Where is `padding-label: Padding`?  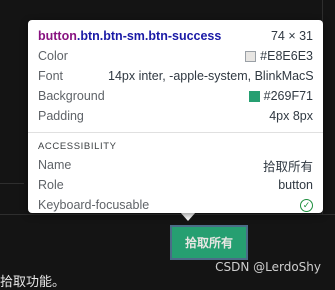
padding-label: Padding is located at coordinates (61, 116).